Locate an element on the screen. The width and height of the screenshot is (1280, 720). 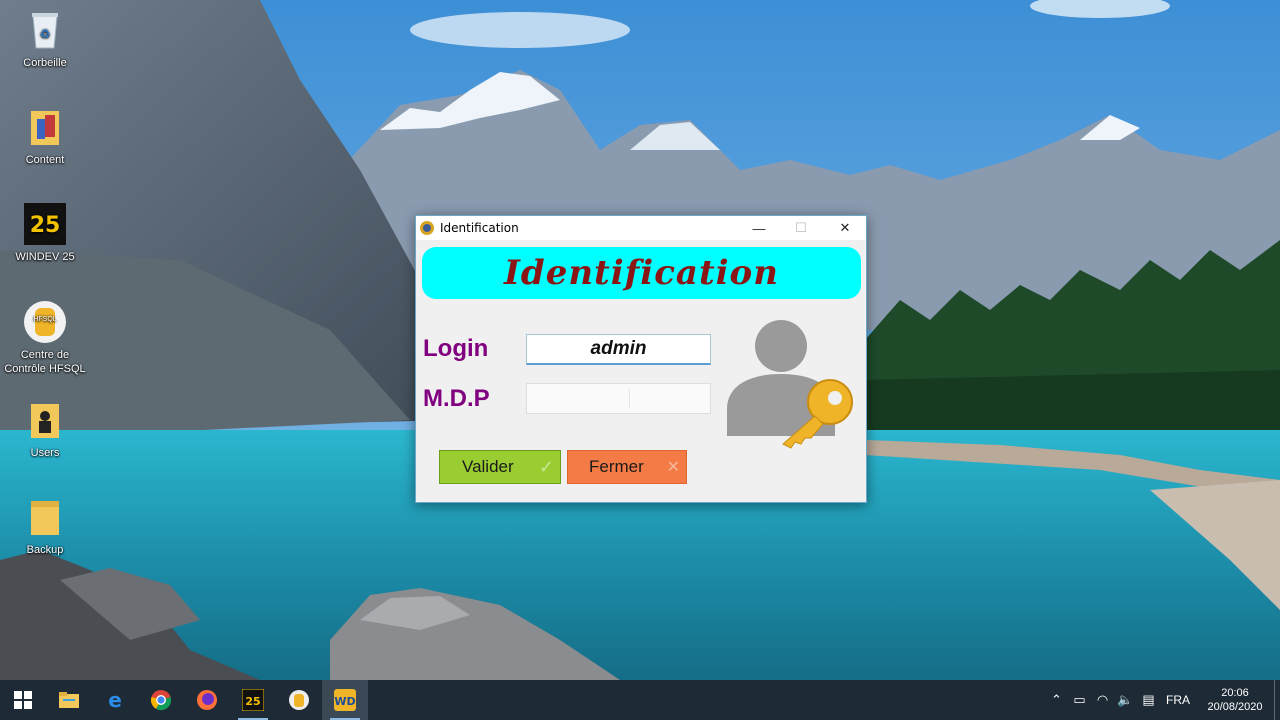
validate-button: Valider ✓ is located at coordinates (500, 467).